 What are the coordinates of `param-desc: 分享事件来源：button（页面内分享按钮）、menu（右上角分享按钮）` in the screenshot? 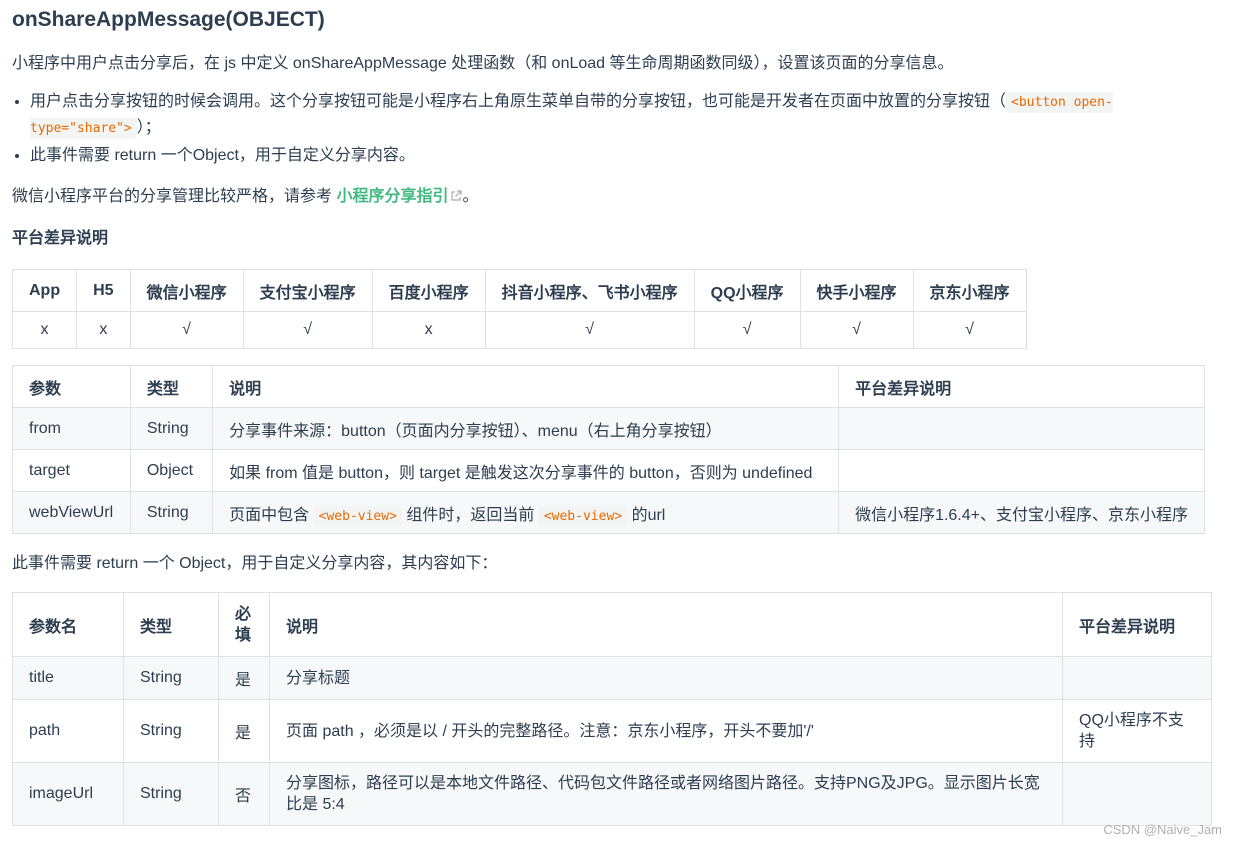 It's located at (526, 428).